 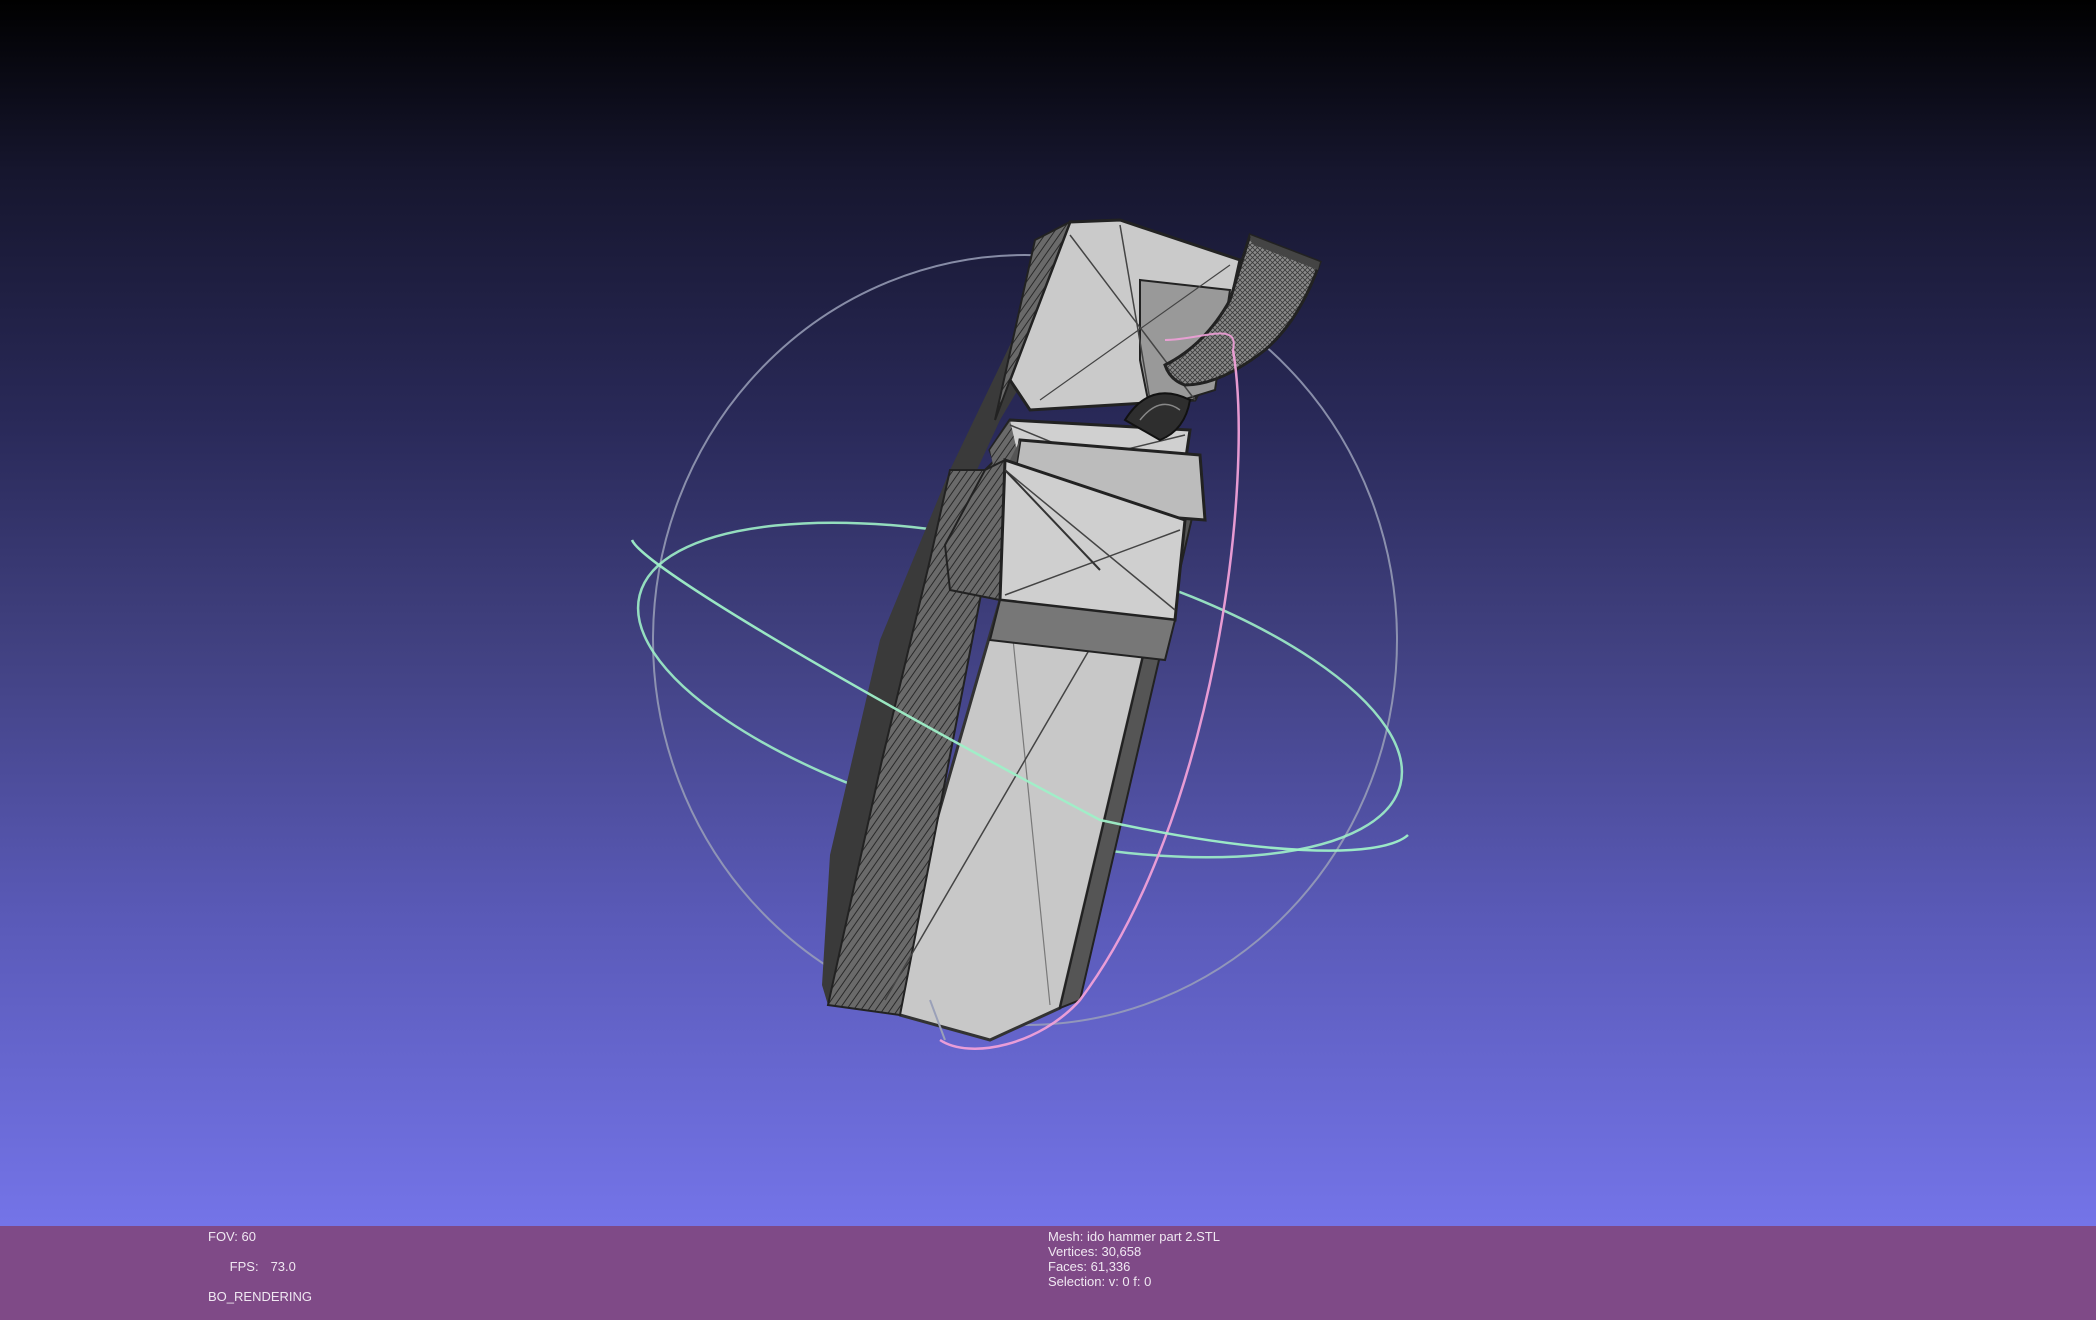 I want to click on selection-info: Selection: v: 0 f: 0, so click(x=1100, y=1281).